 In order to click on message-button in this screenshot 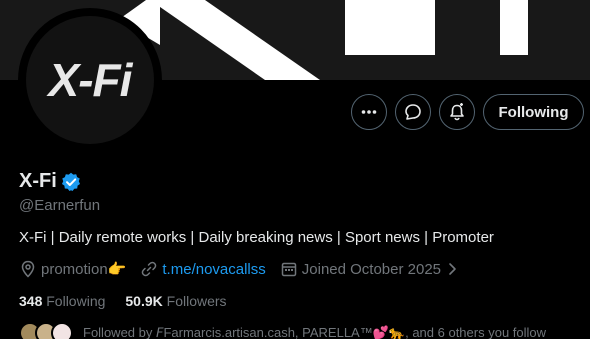, I will do `click(413, 112)`.